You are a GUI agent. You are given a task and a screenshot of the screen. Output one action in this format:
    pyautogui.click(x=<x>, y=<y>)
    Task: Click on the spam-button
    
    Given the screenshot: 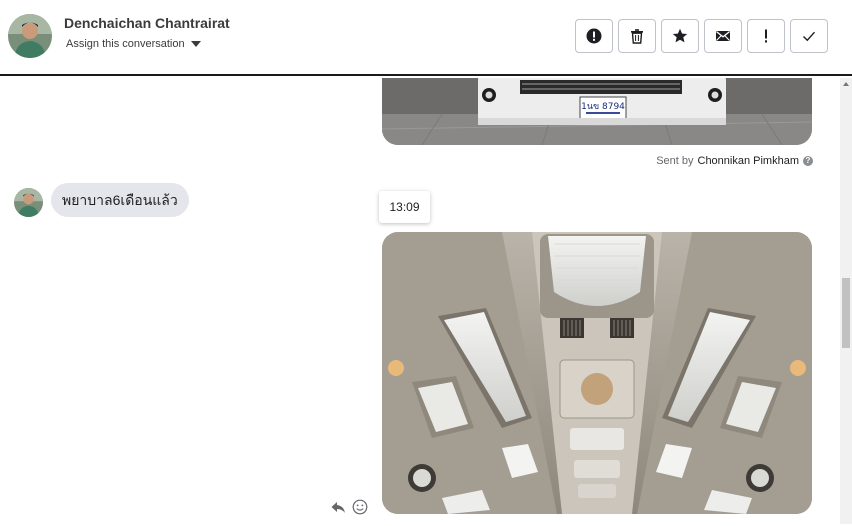 What is the action you would take?
    pyautogui.click(x=594, y=36)
    